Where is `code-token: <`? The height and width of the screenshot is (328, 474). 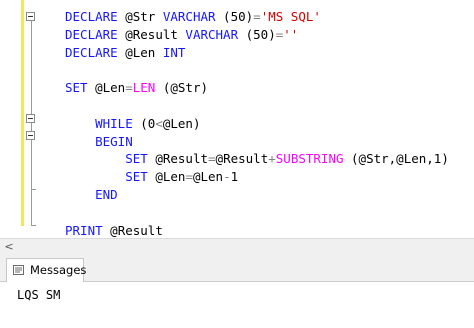 code-token: < is located at coordinates (159, 123).